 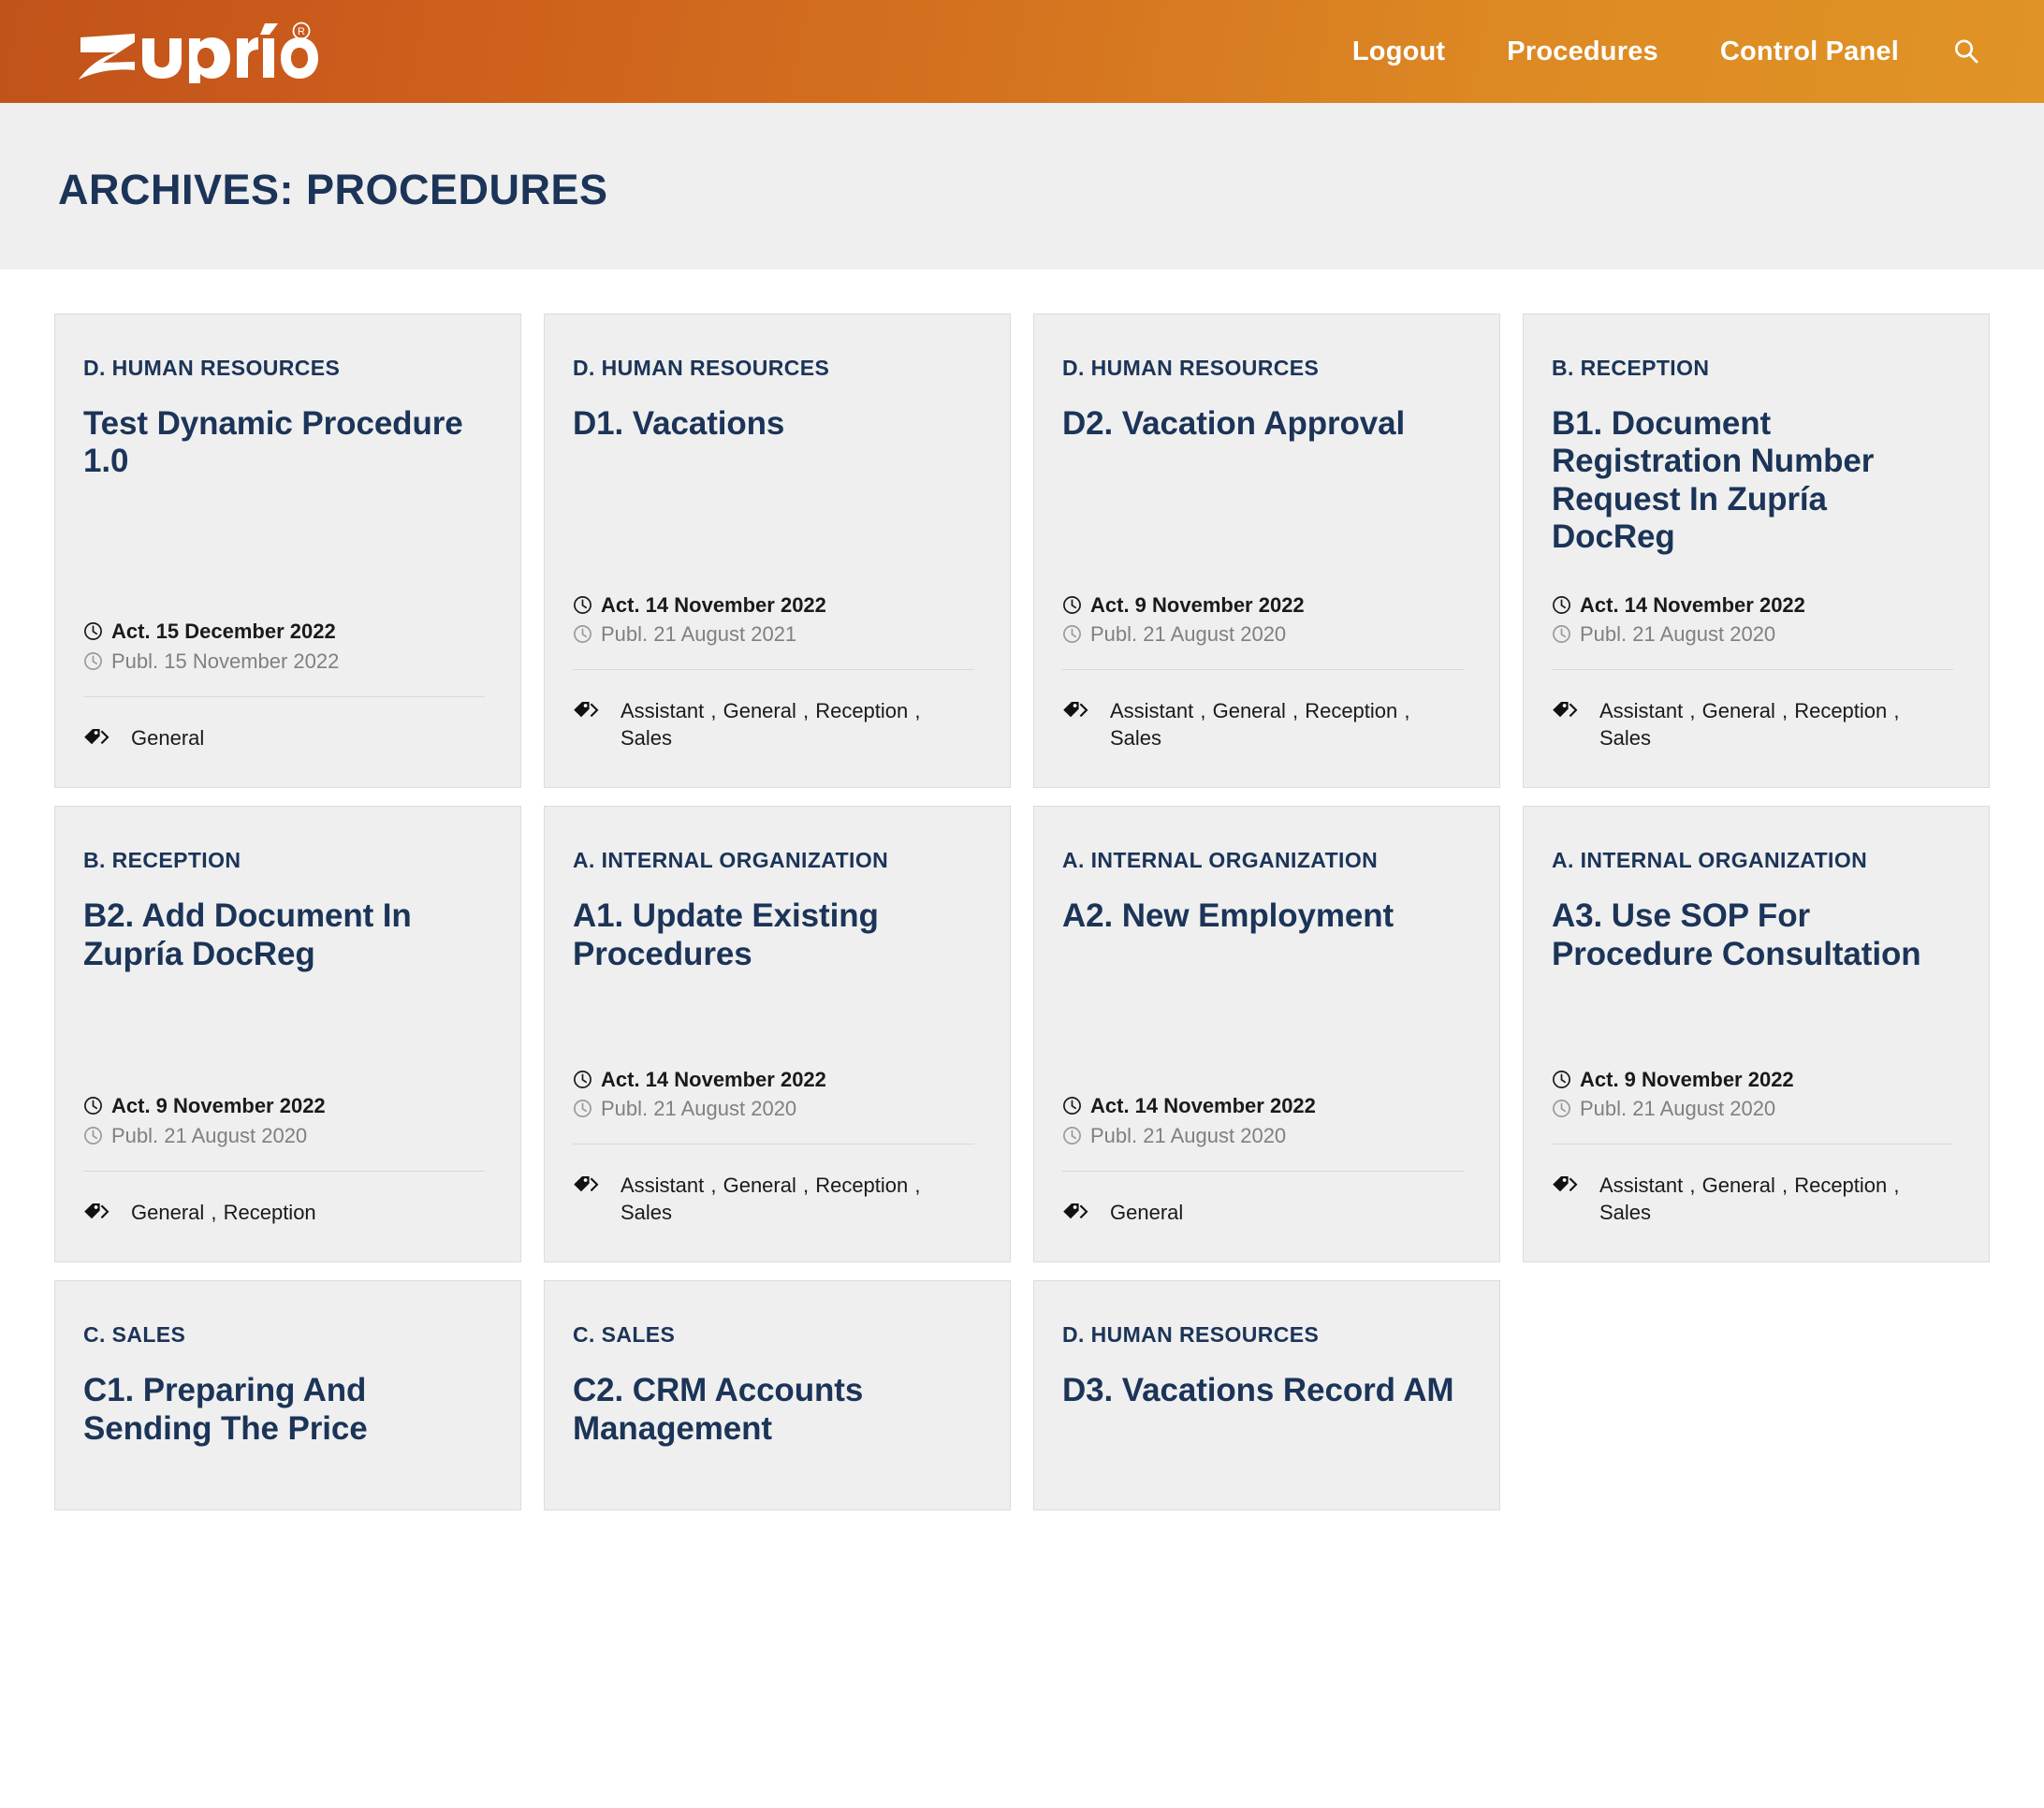 I want to click on card-published-date: Publ. 21 August 2021, so click(x=775, y=634).